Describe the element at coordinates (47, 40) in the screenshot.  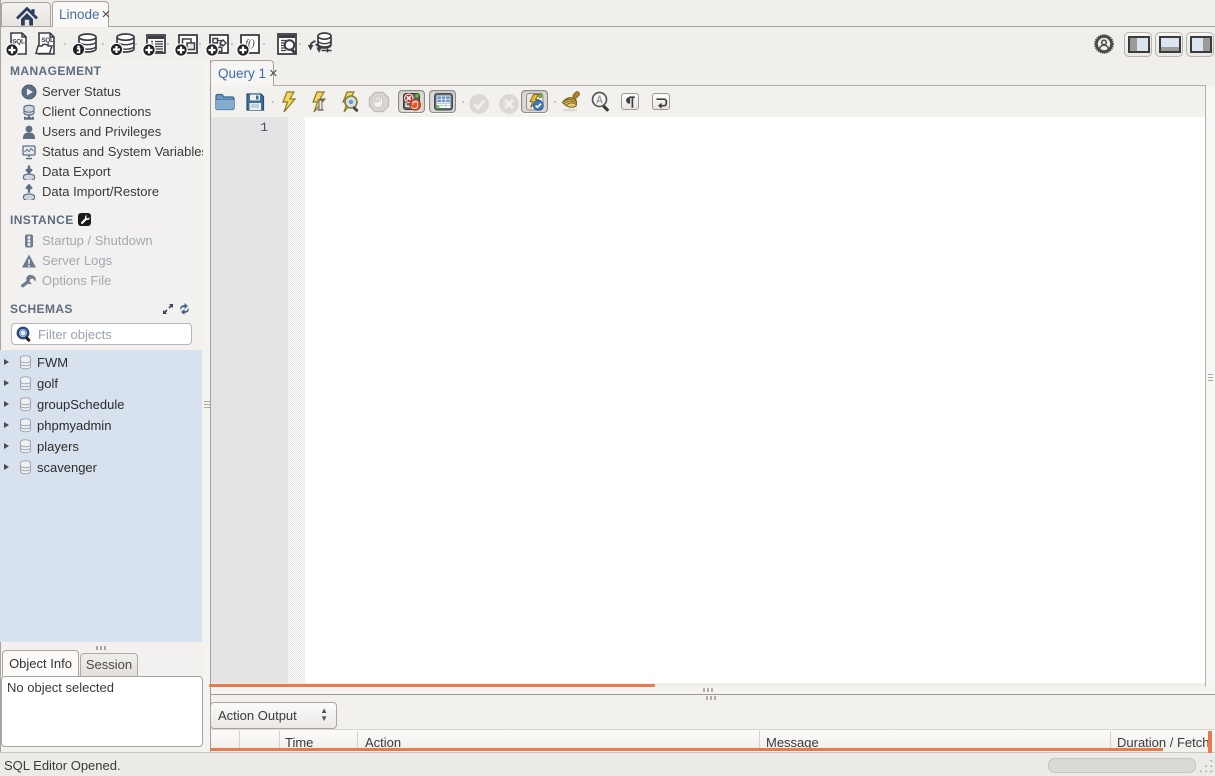
I see `svg-text: SQL` at that location.